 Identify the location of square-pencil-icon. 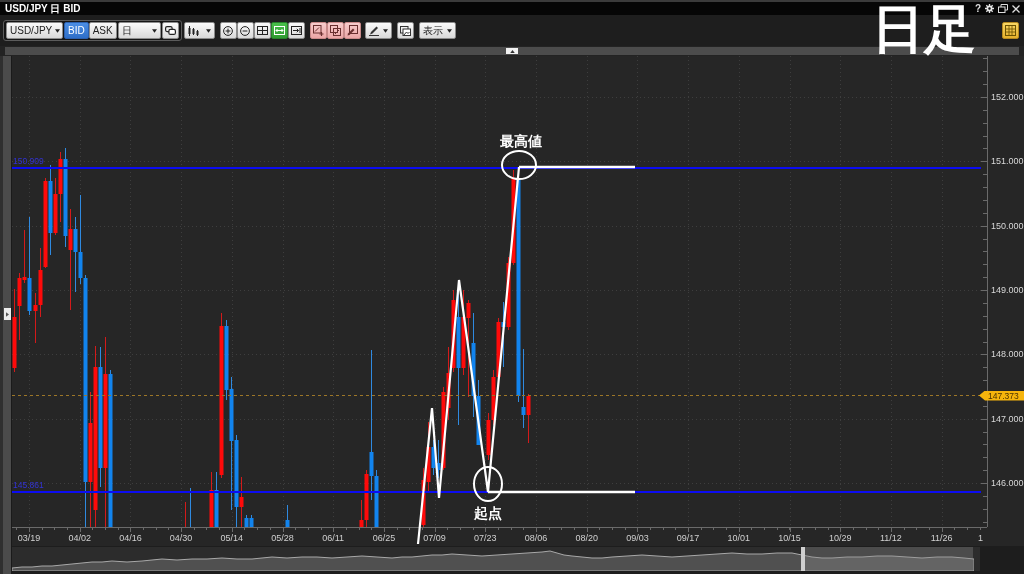
(352, 30).